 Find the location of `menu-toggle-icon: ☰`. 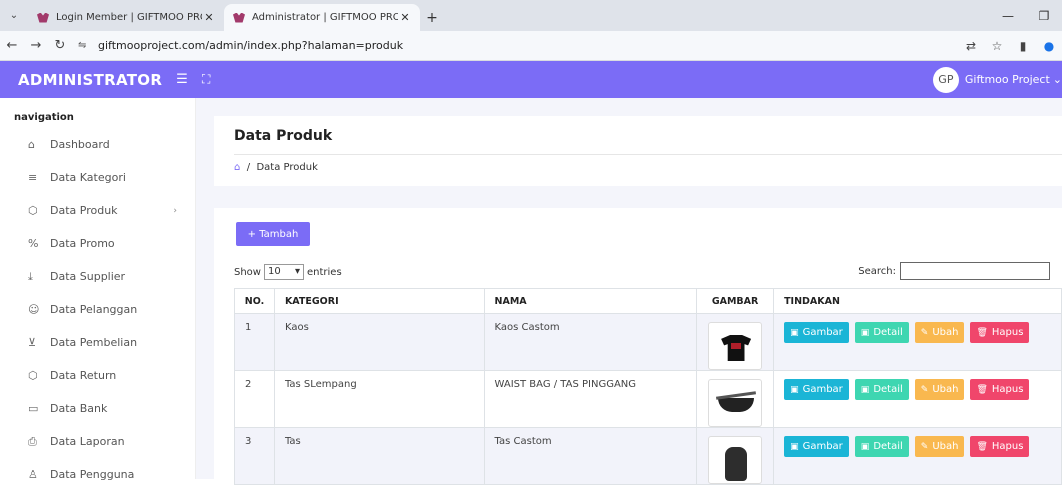

menu-toggle-icon: ☰ is located at coordinates (182, 79).